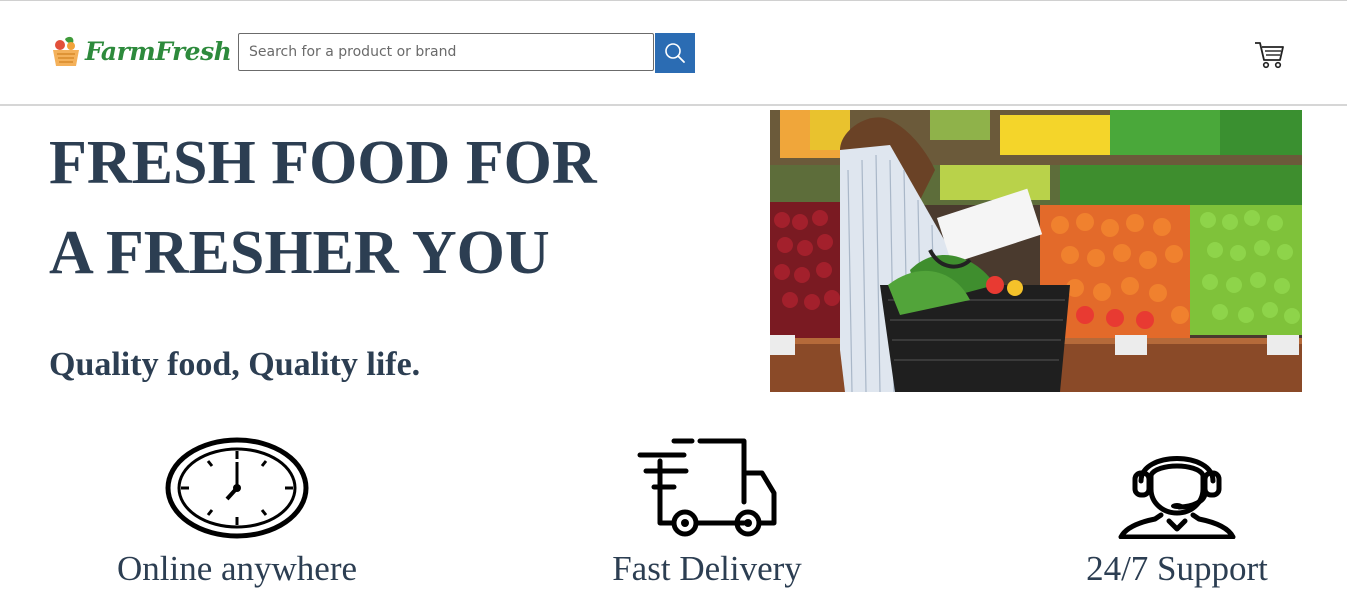 This screenshot has width=1347, height=615. Describe the element at coordinates (323, 163) in the screenshot. I see `hero-title-line-1: FRESH FOOD FOR` at that location.